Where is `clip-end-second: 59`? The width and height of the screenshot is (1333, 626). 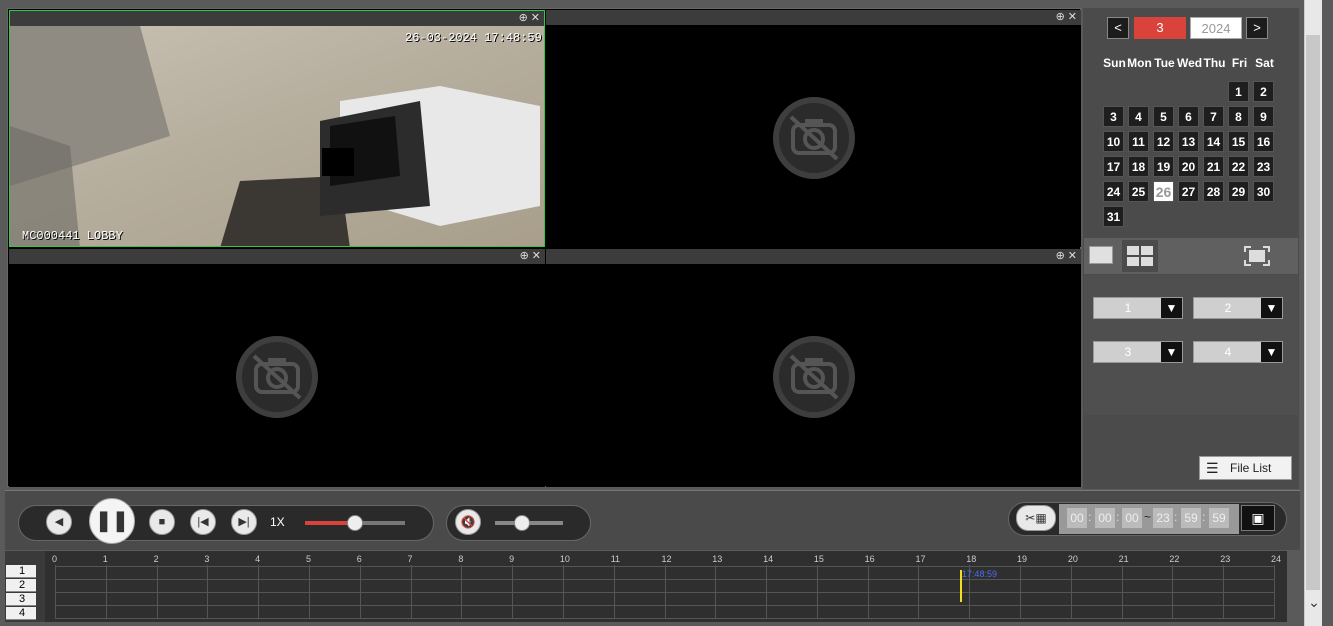 clip-end-second: 59 is located at coordinates (1219, 518).